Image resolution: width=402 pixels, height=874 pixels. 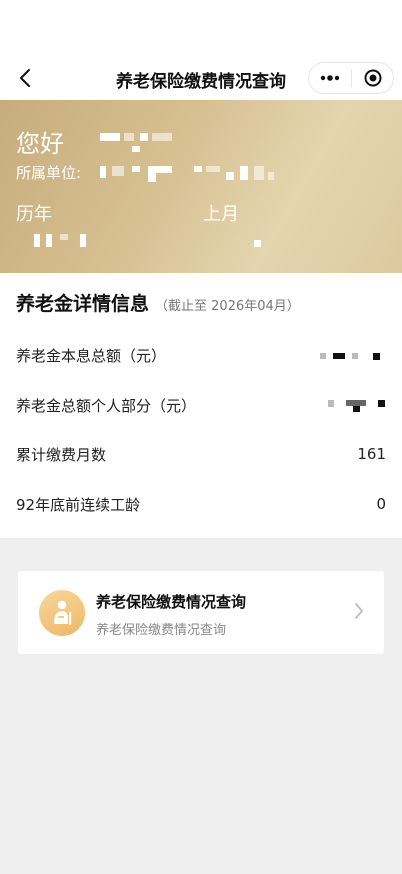 What do you see at coordinates (359, 613) in the screenshot?
I see `chevron-right-icon` at bounding box center [359, 613].